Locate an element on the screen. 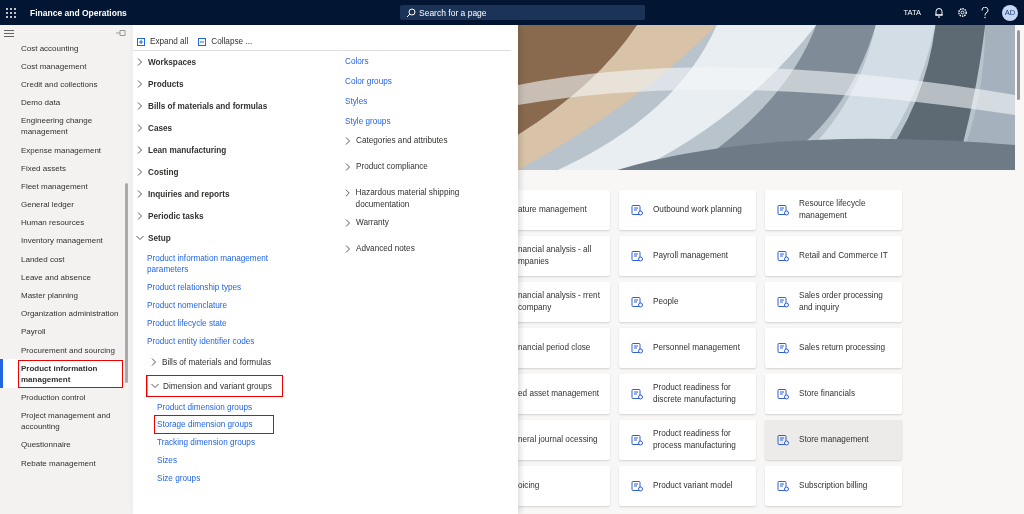 This screenshot has width=1024, height=514. module-item: Credit and collections is located at coordinates (62, 84).